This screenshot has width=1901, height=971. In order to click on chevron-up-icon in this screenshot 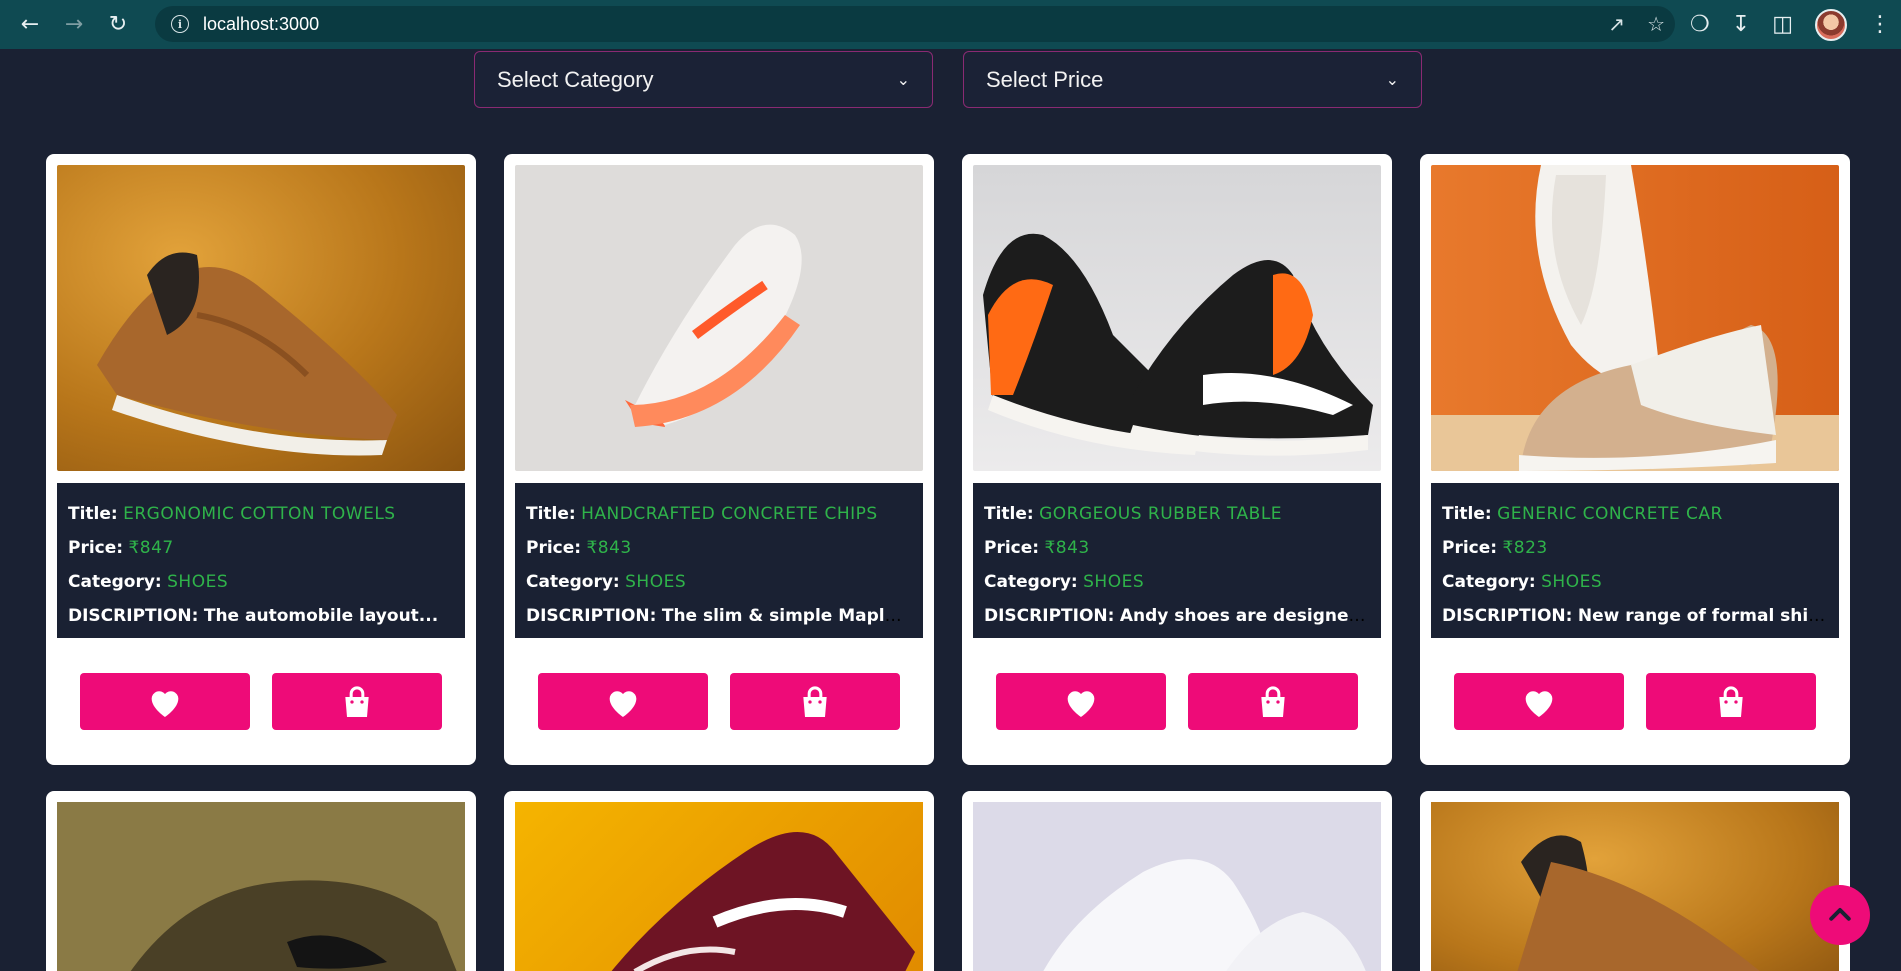, I will do `click(1840, 914)`.